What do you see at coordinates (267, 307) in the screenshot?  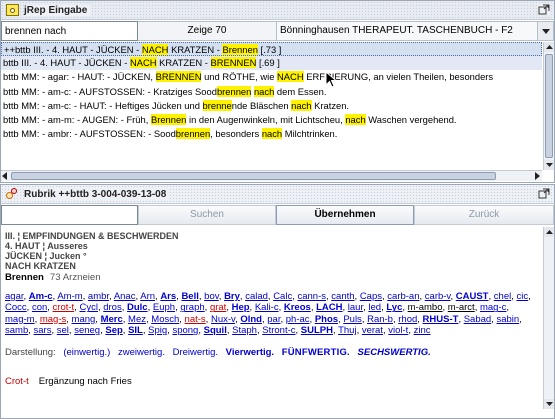 I see `remedy-link: Kali-c` at bounding box center [267, 307].